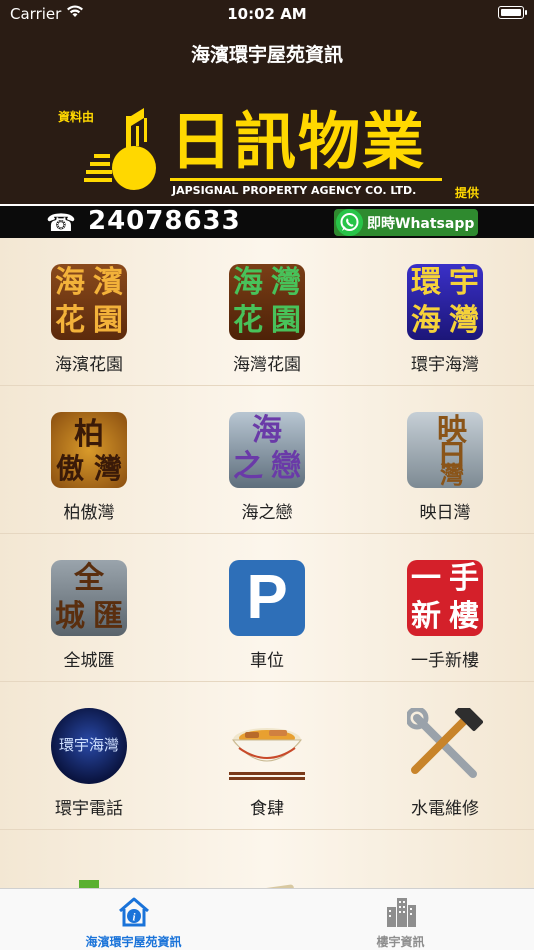 This screenshot has height=950, width=534. I want to click on grid-item-sunrise-bay: 映 日 灣 映日灣, so click(445, 460).